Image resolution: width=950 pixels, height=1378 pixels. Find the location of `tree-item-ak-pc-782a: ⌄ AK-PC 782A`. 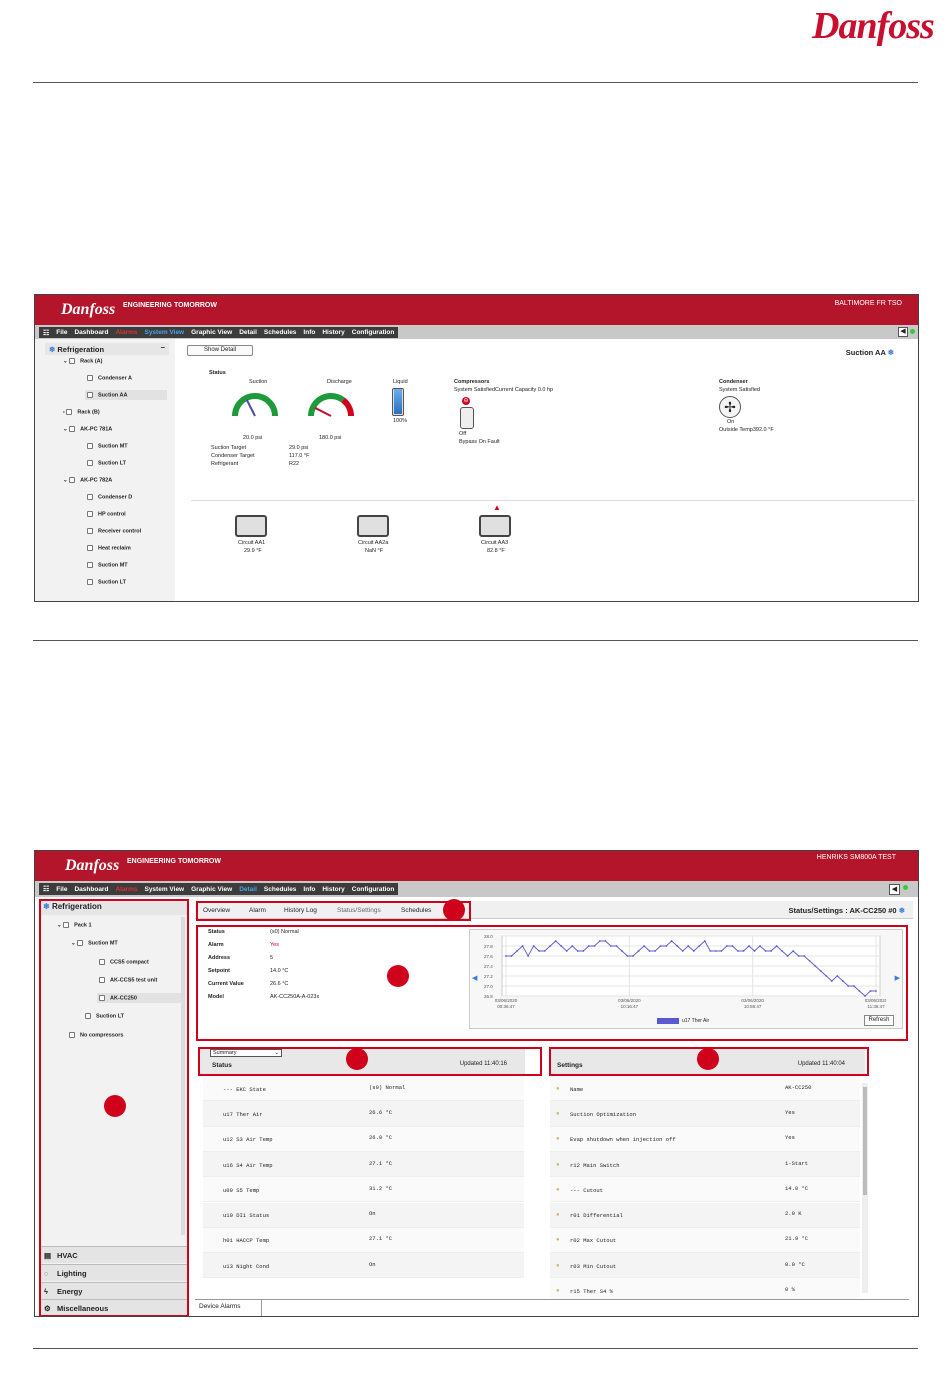

tree-item-ak-pc-782a: ⌄ AK-PC 782A is located at coordinates (87, 480).